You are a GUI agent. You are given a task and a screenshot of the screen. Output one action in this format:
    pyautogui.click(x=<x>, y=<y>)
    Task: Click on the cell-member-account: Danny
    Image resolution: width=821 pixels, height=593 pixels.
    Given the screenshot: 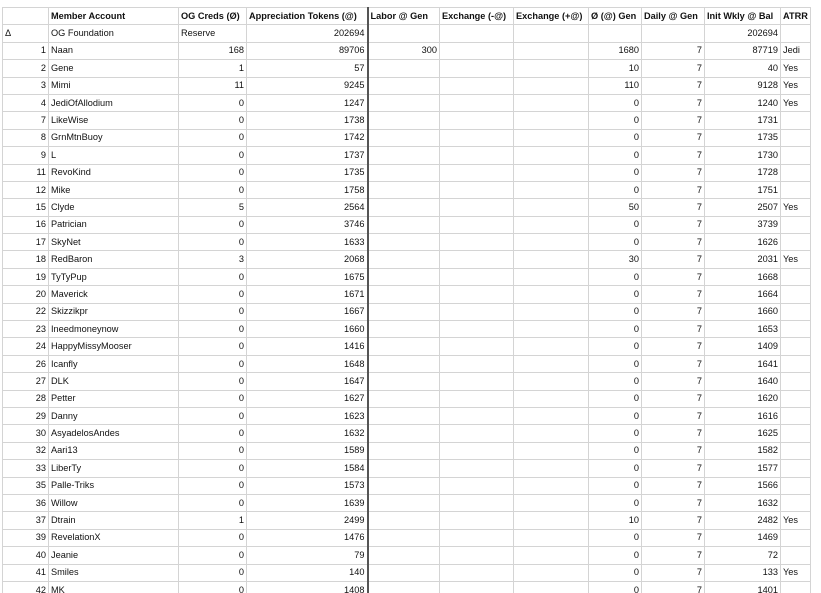 What is the action you would take?
    pyautogui.click(x=113, y=416)
    